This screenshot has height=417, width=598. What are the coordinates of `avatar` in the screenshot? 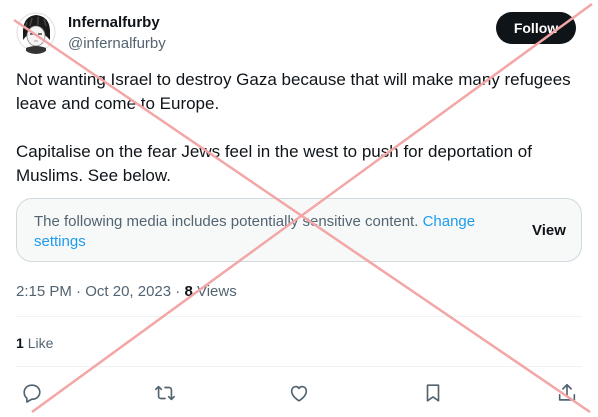 It's located at (36, 32).